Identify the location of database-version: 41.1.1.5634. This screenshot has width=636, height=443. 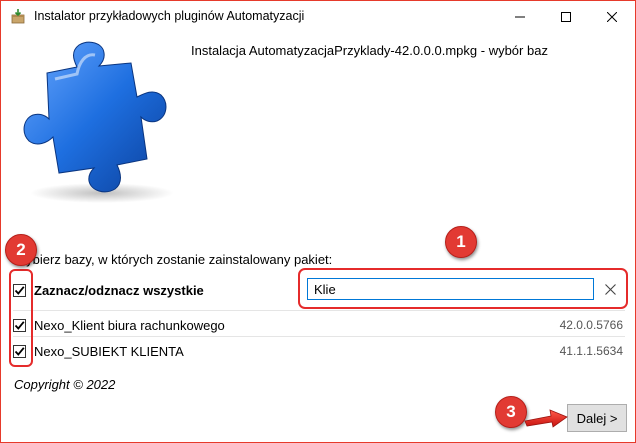
(591, 351).